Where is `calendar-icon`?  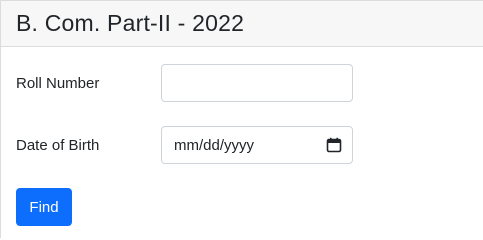 calendar-icon is located at coordinates (334, 145).